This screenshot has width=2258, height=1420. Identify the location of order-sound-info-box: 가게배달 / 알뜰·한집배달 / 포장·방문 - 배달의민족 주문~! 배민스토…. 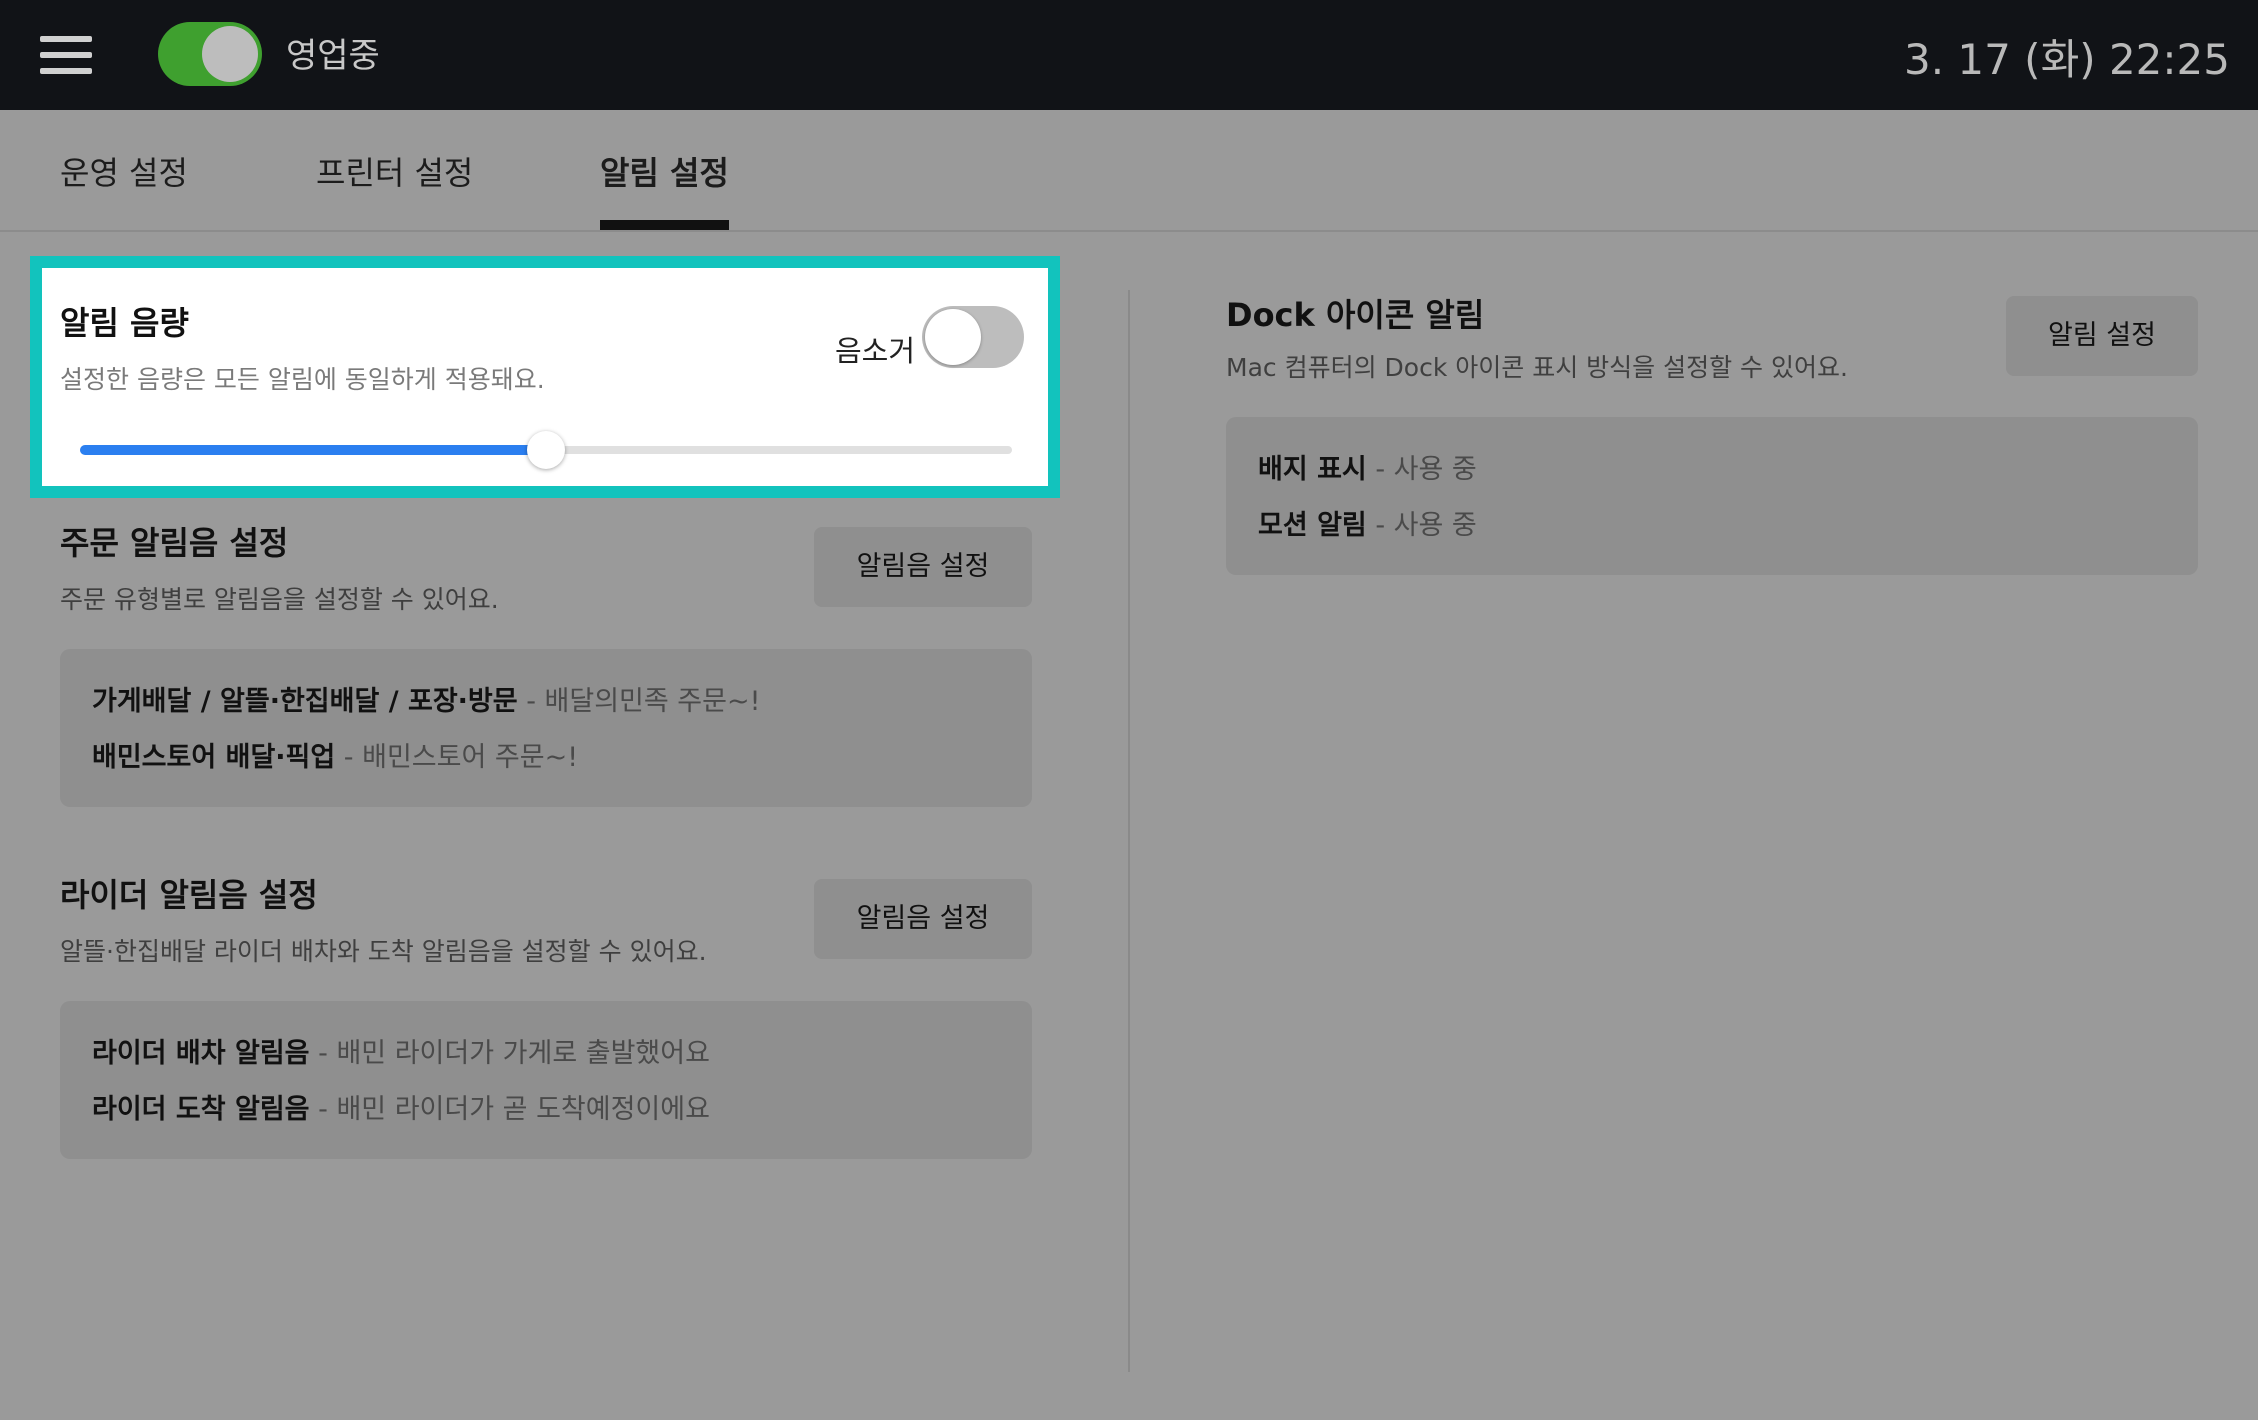
(546, 728).